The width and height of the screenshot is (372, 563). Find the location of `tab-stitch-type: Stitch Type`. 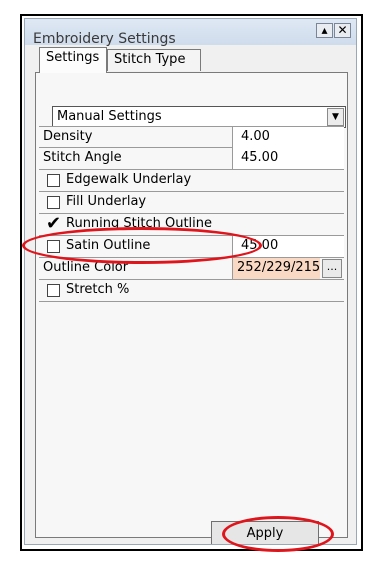

tab-stitch-type: Stitch Type is located at coordinates (154, 60).